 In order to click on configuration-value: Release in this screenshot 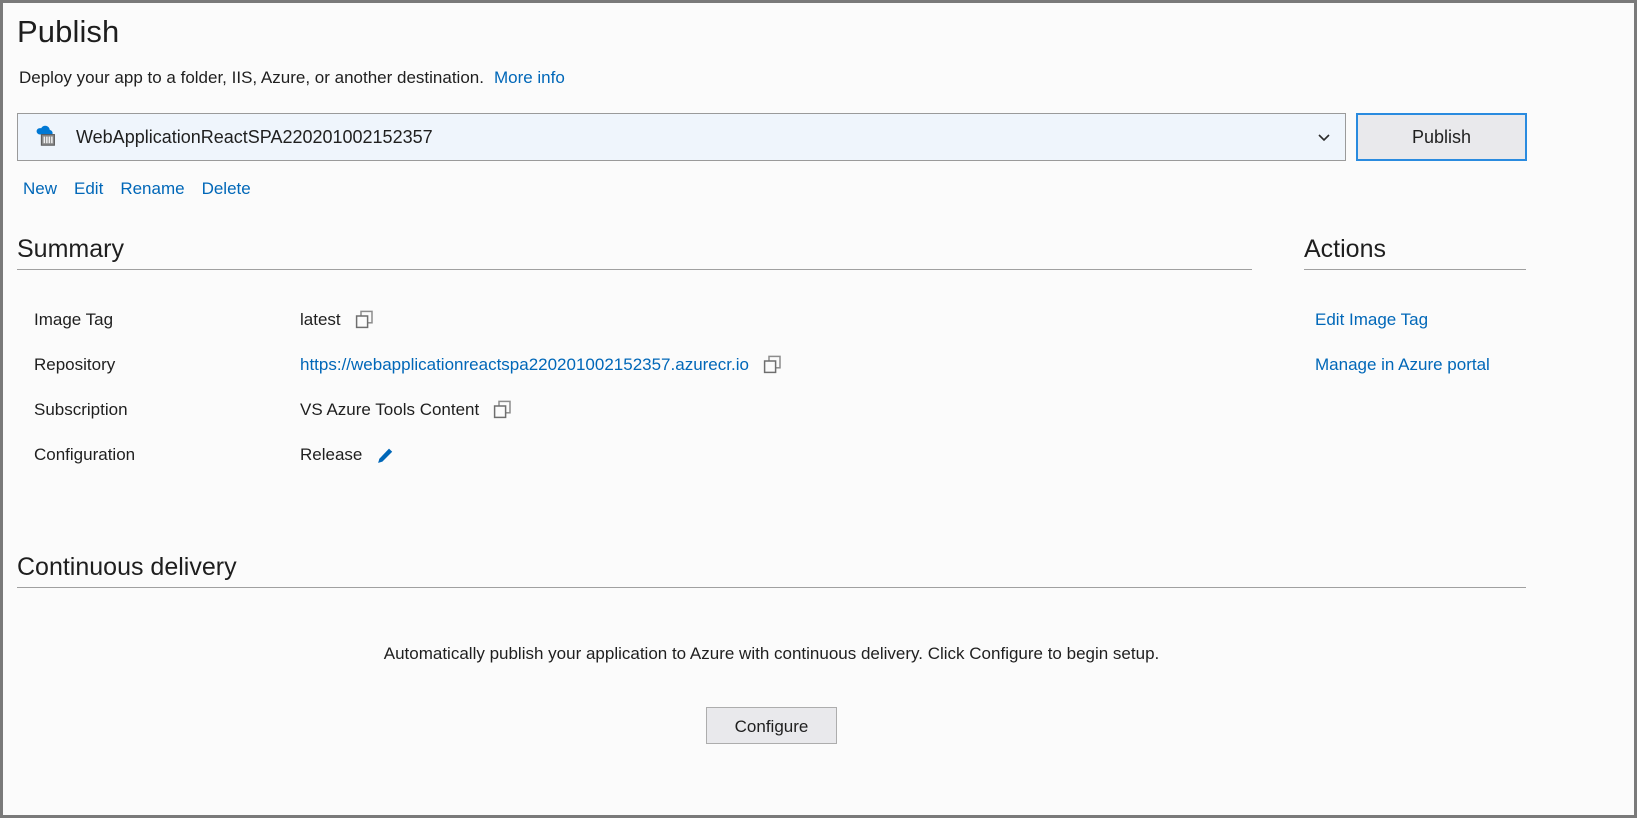, I will do `click(331, 454)`.